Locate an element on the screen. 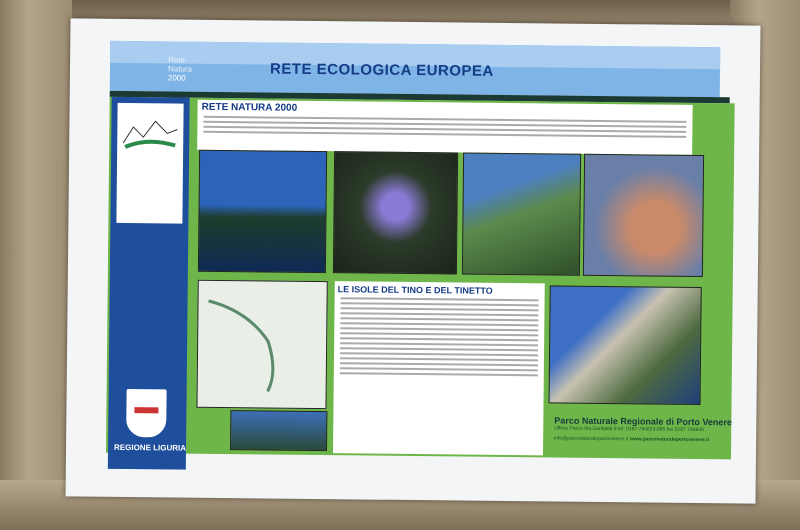 This screenshot has height=530, width=800. rete-natura-label: Rete Natura 2000 is located at coordinates (180, 68).